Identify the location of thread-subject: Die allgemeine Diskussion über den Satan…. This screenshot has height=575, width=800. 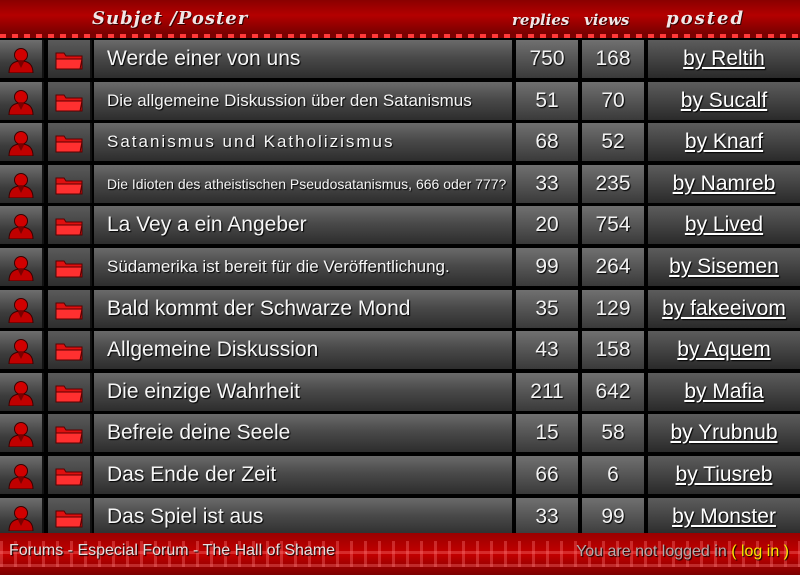
(289, 101).